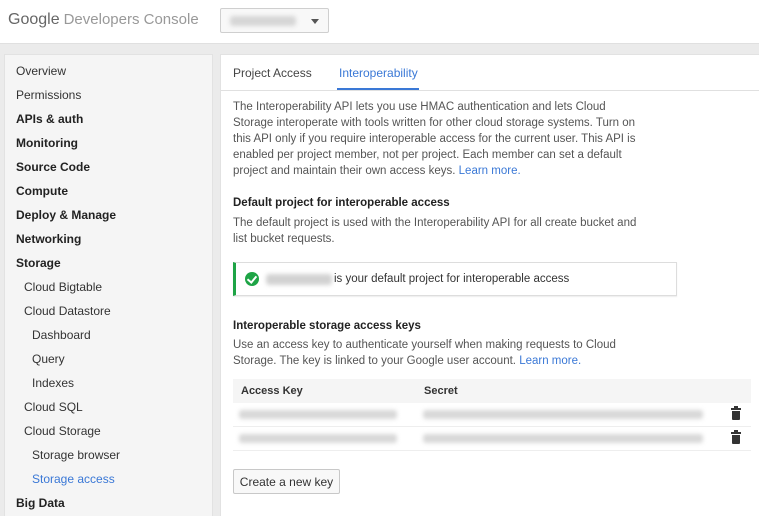  I want to click on sidebar-item-networking: Networking, so click(108, 239).